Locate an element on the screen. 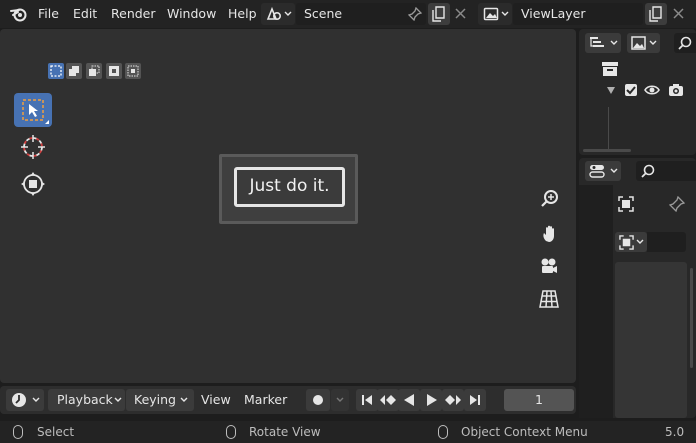  exclude-checkbox is located at coordinates (631, 90).